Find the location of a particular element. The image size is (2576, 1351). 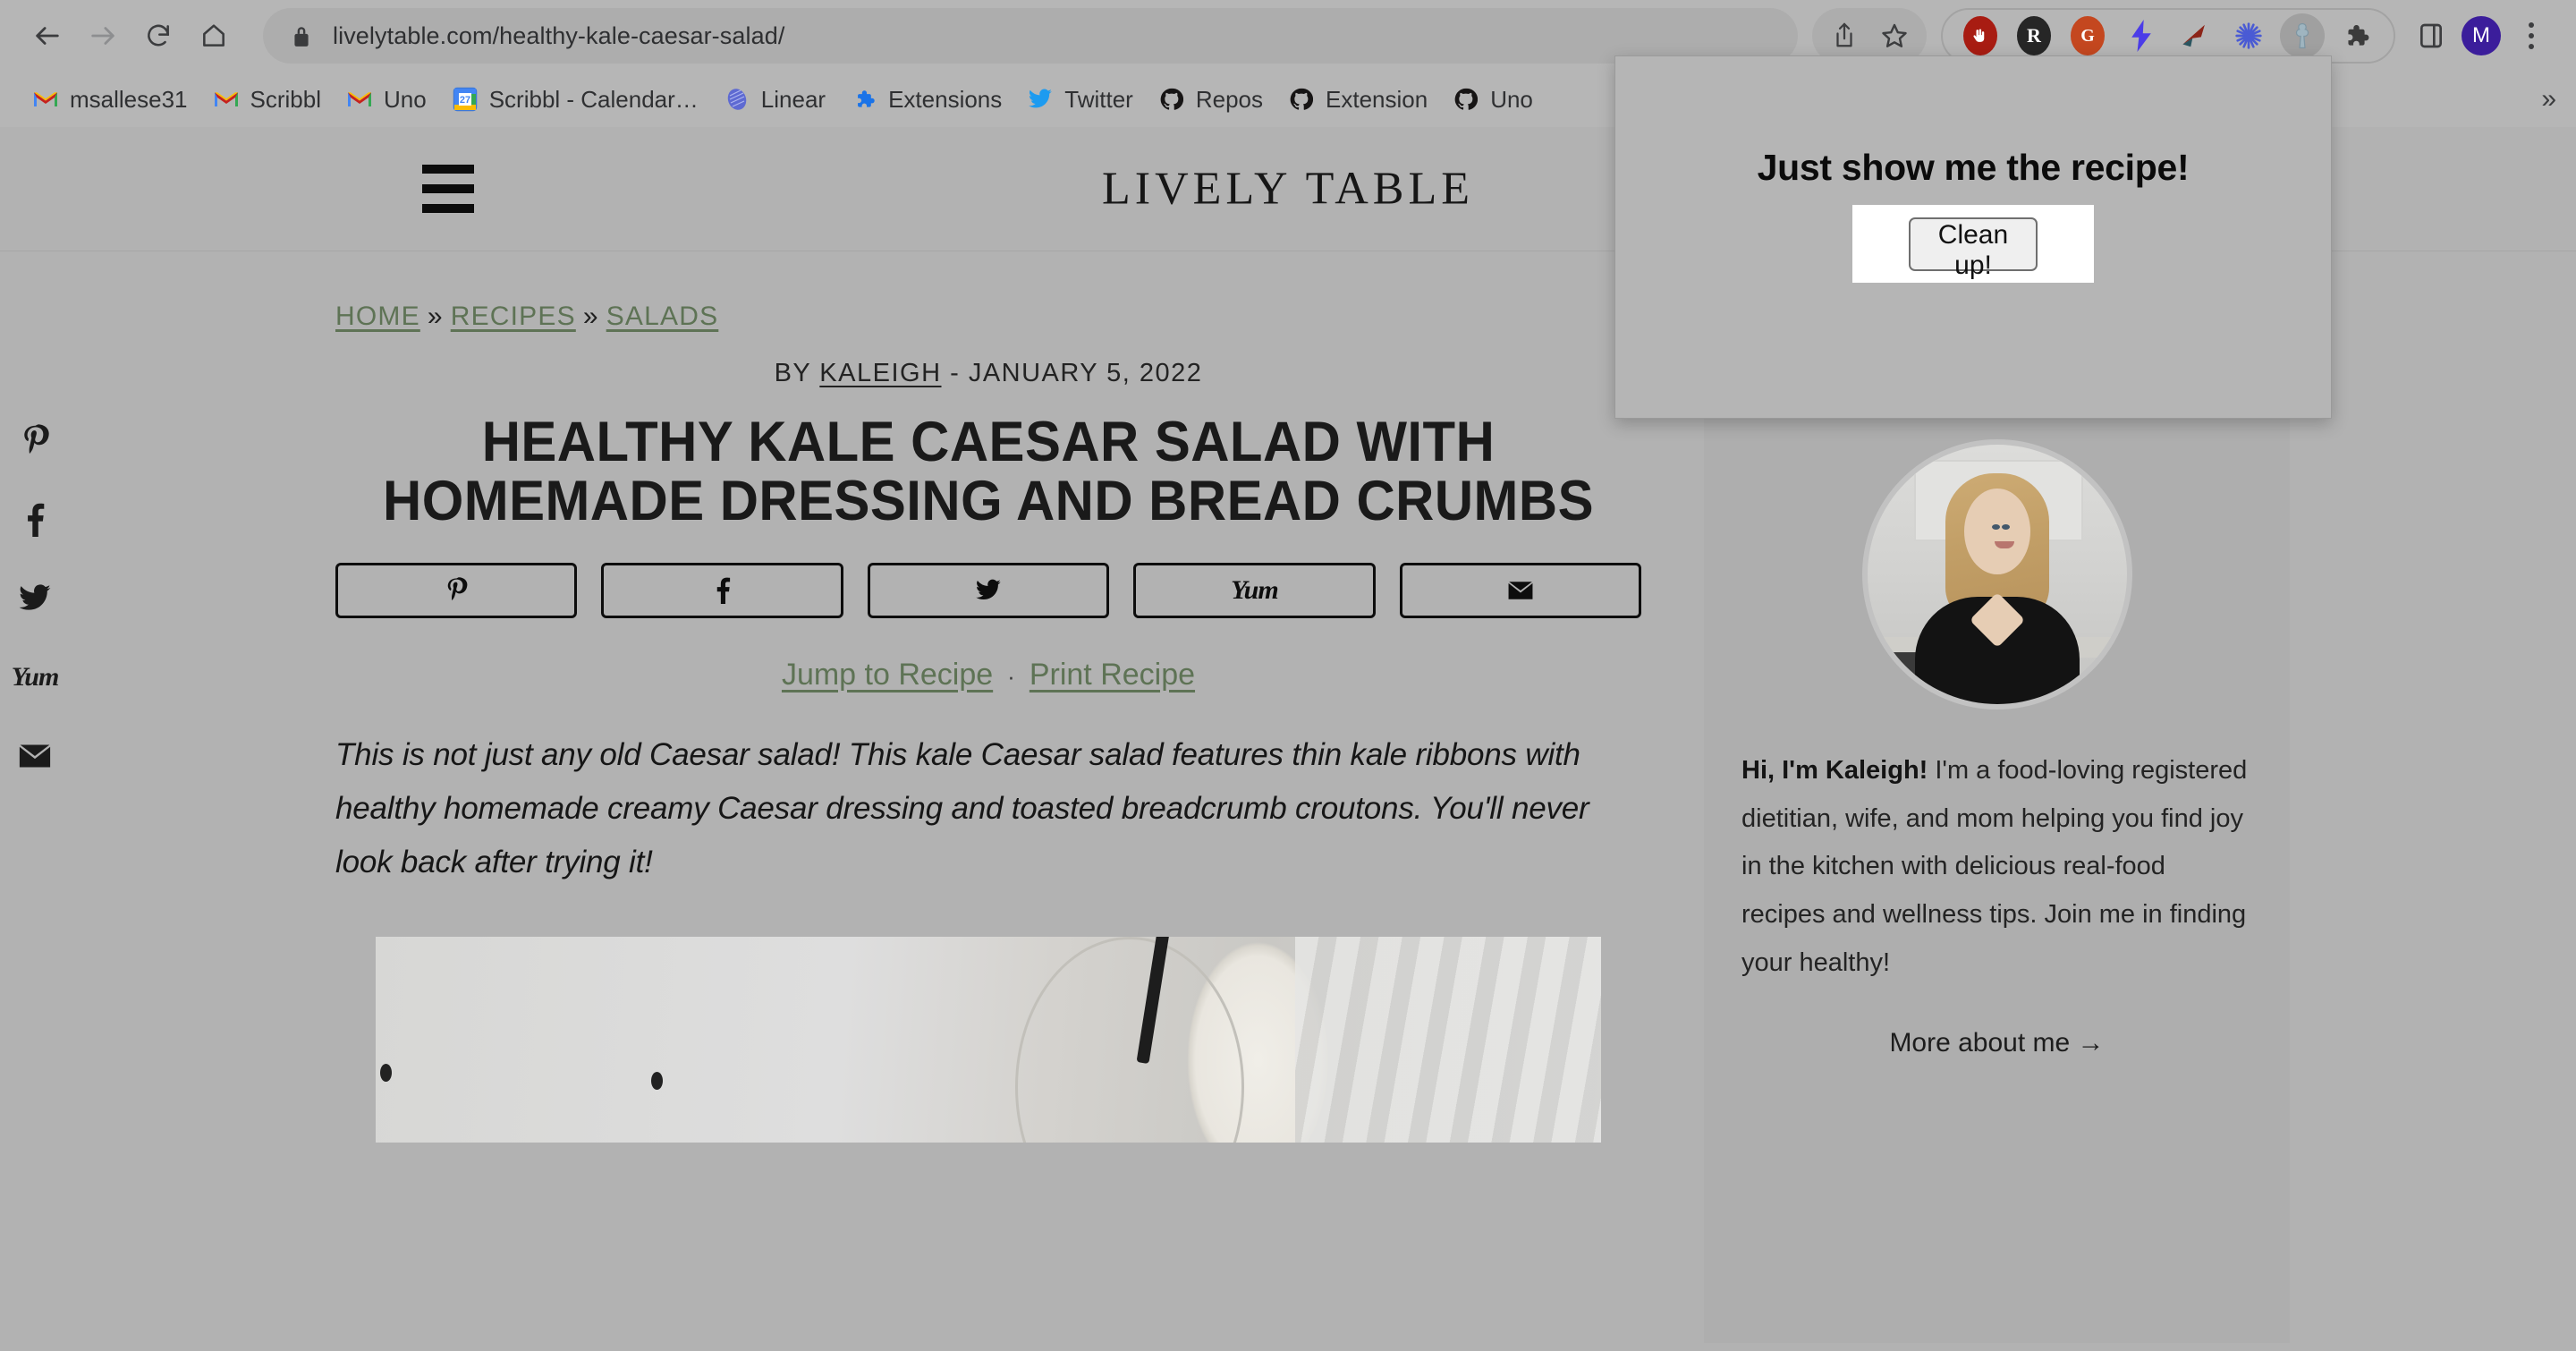

avatar-eye-right is located at coordinates (2005, 526).